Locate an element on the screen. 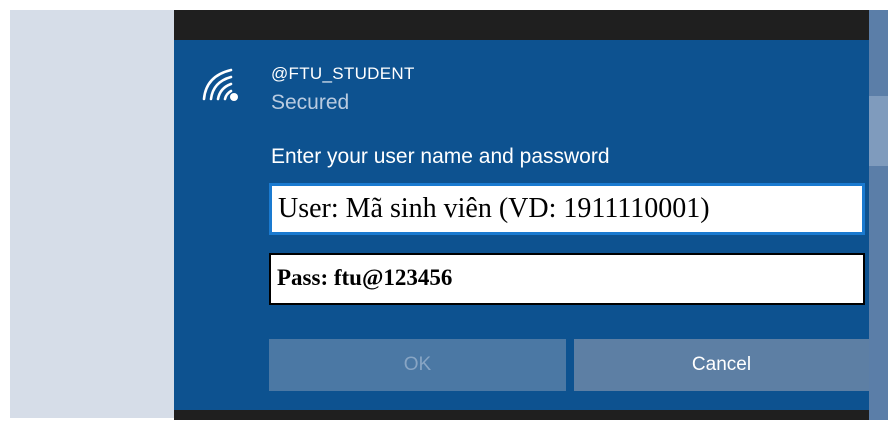 This screenshot has height=430, width=888. cancel-button-label: Cancel is located at coordinates (721, 364).